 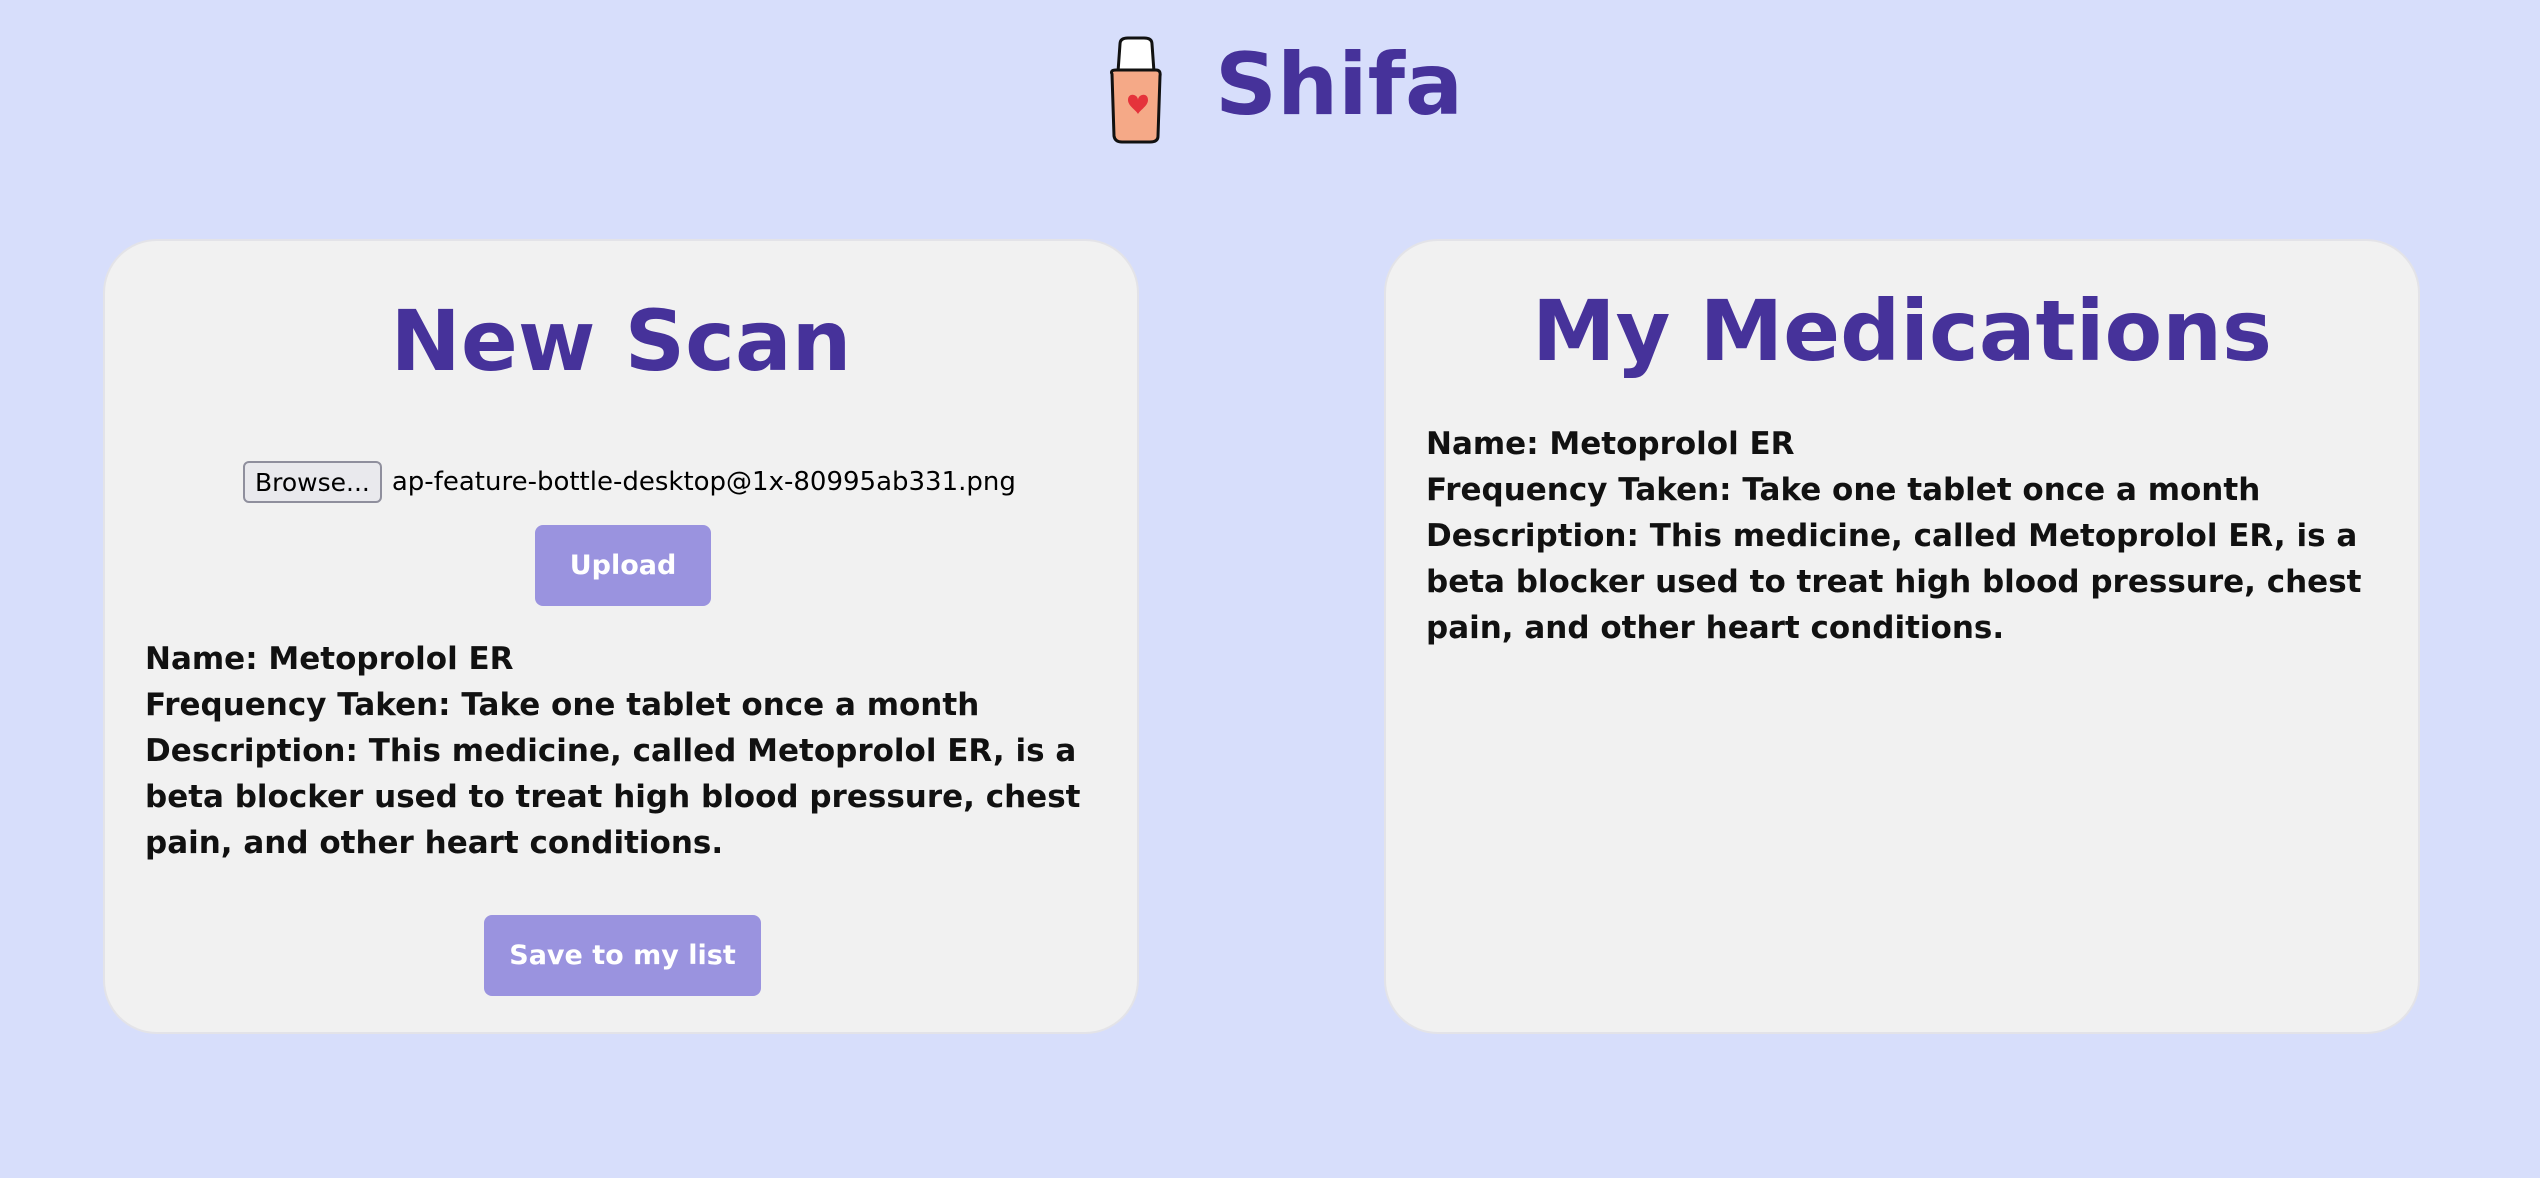 What do you see at coordinates (622, 955) in the screenshot?
I see `save-to-list-button: Save to my list` at bounding box center [622, 955].